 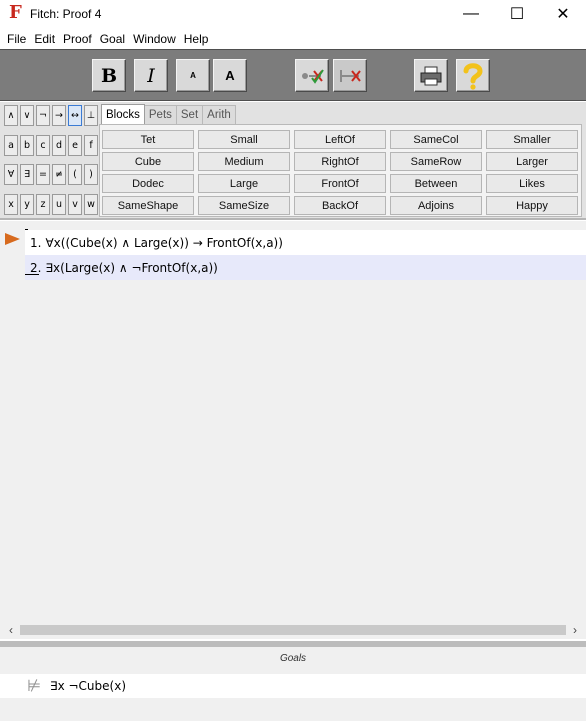 I want to click on line-number: 2., so click(x=36, y=267).